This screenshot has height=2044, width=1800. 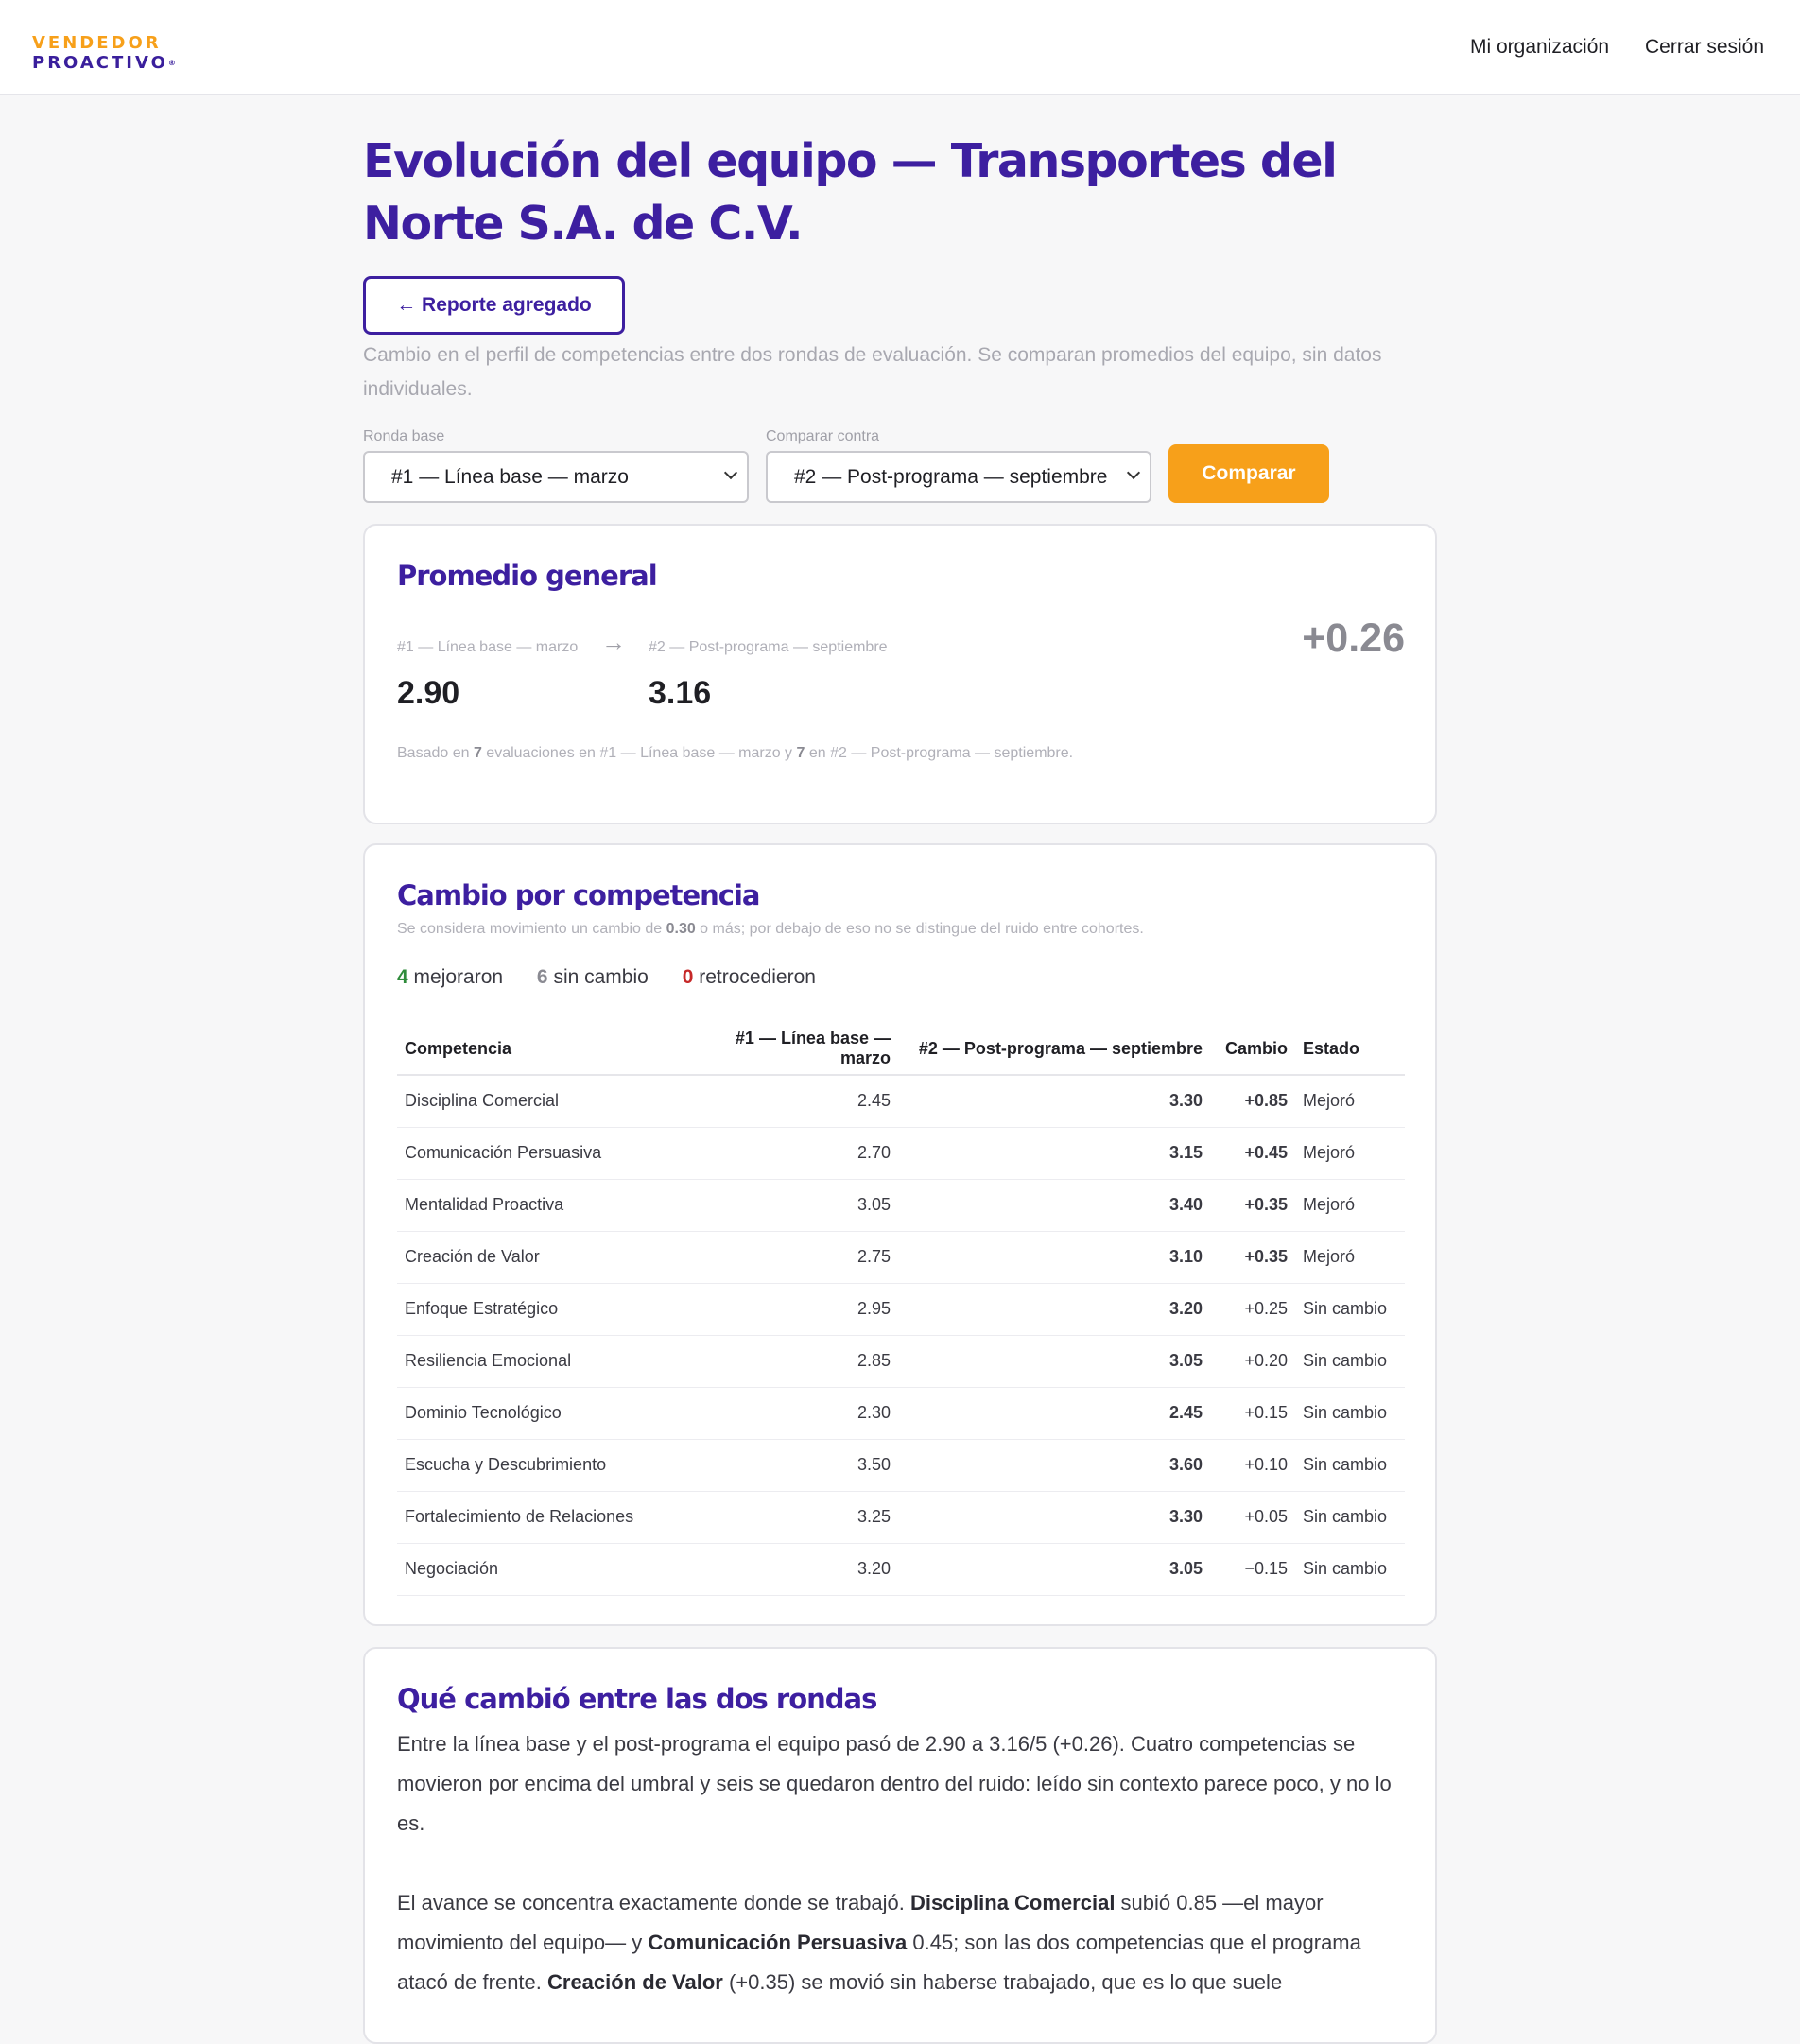 I want to click on base-score: 2.30, so click(x=789, y=1413).